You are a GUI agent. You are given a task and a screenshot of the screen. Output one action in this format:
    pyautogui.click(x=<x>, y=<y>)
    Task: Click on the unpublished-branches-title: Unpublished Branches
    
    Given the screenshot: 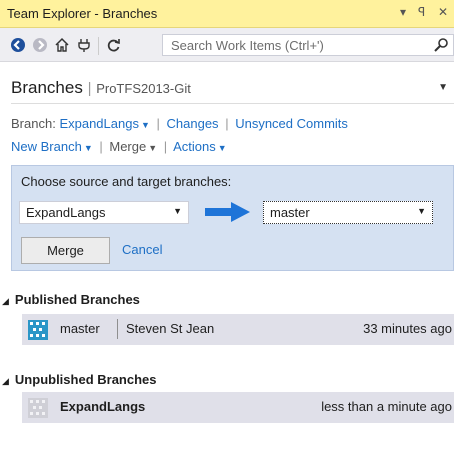 What is the action you would take?
    pyautogui.click(x=85, y=379)
    